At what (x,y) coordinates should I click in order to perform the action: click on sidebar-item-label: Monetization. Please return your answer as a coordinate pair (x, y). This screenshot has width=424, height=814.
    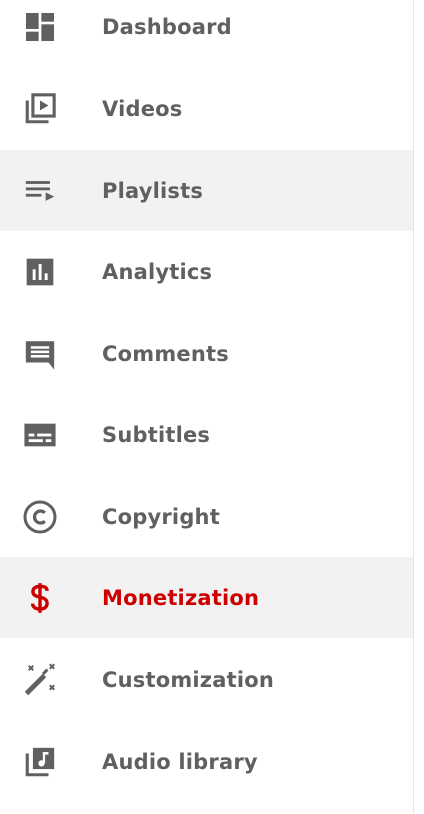
    Looking at the image, I should click on (181, 597).